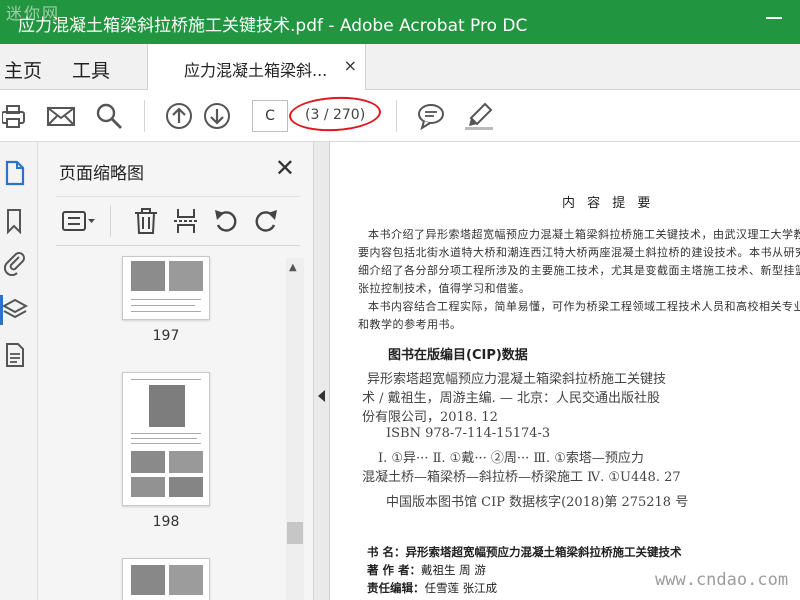 Image resolution: width=800 pixels, height=600 pixels. Describe the element at coordinates (321, 396) in the screenshot. I see `collapse-panel-icon` at that location.